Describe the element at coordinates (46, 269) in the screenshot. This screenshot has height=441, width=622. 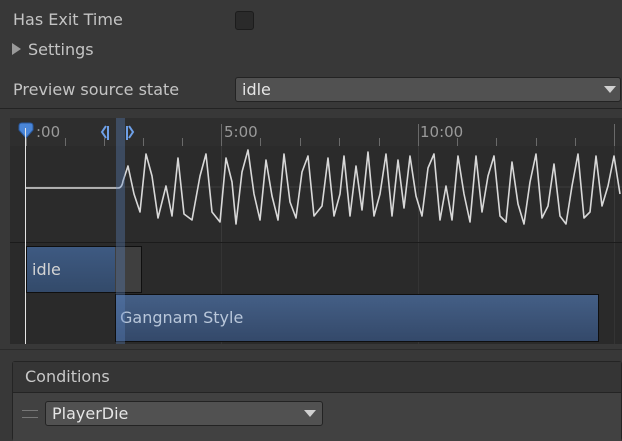
I see `clip-idle-label: idle` at that location.